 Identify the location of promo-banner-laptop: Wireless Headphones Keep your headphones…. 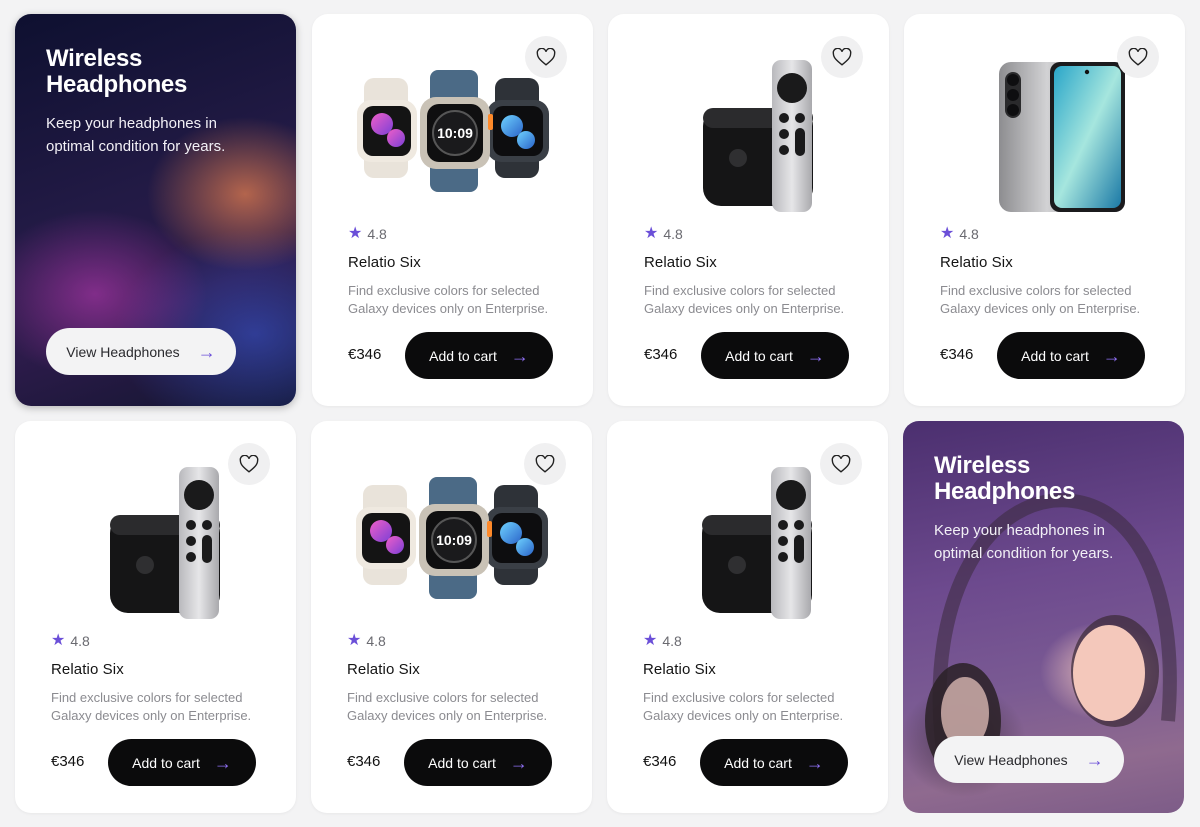
(155, 210).